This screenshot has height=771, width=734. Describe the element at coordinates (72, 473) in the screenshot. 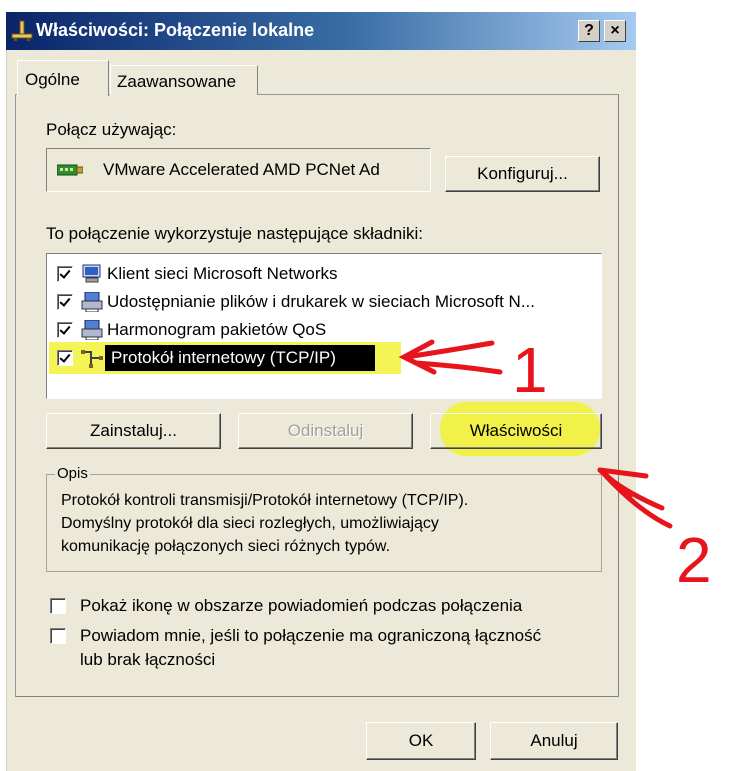

I see `description-legend: Opis` at that location.